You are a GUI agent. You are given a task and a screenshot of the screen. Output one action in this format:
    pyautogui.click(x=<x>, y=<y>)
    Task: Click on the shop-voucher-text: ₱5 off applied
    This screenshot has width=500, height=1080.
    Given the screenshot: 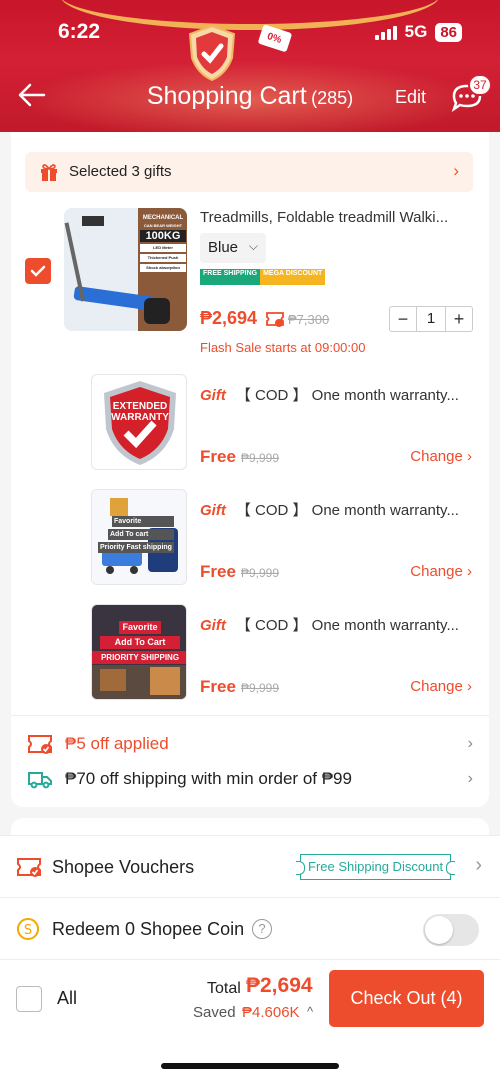 What is the action you would take?
    pyautogui.click(x=117, y=743)
    